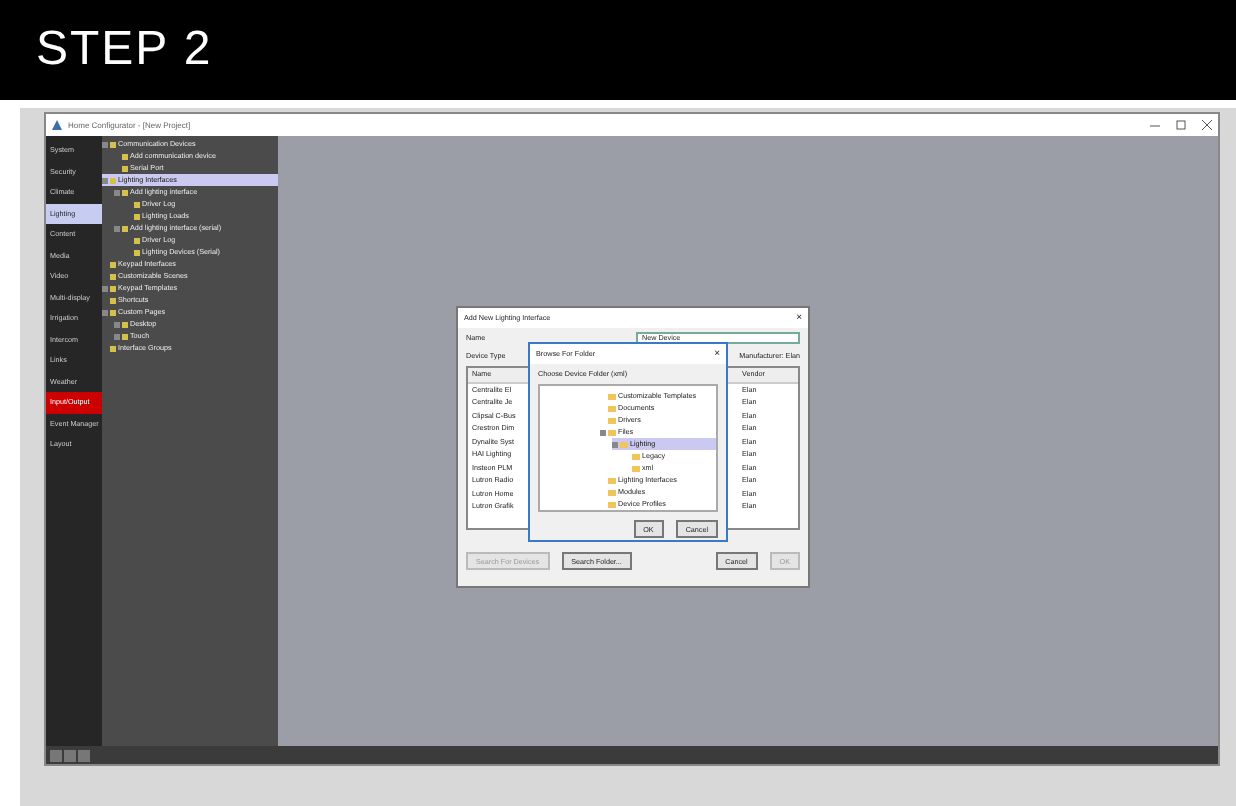 This screenshot has width=1236, height=806. What do you see at coordinates (124, 50) in the screenshot?
I see `step-title: STEP 2` at bounding box center [124, 50].